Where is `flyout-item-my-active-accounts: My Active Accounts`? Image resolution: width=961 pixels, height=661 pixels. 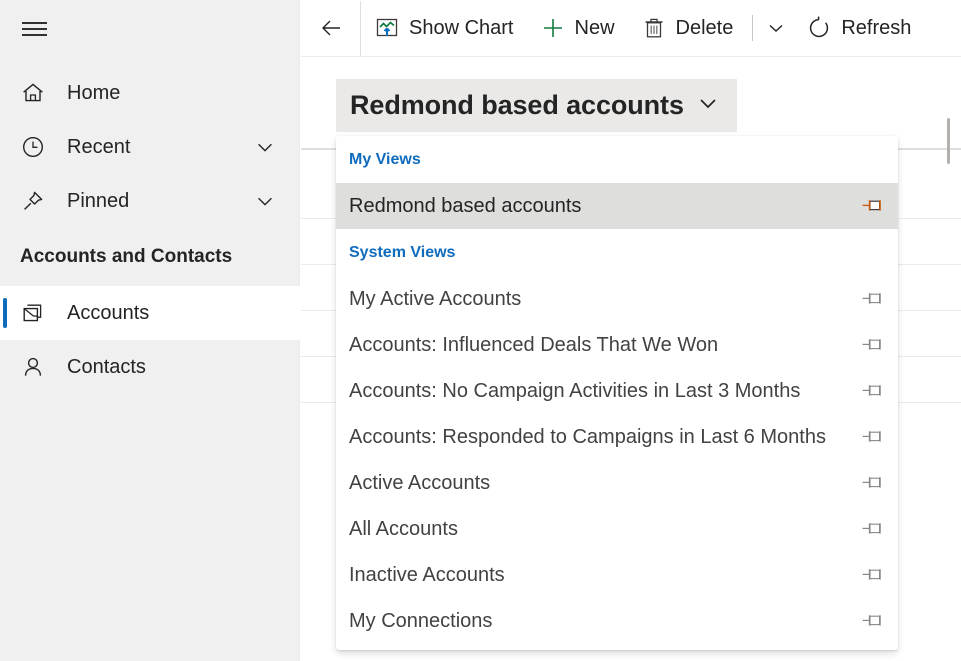
flyout-item-my-active-accounts: My Active Accounts is located at coordinates (617, 299).